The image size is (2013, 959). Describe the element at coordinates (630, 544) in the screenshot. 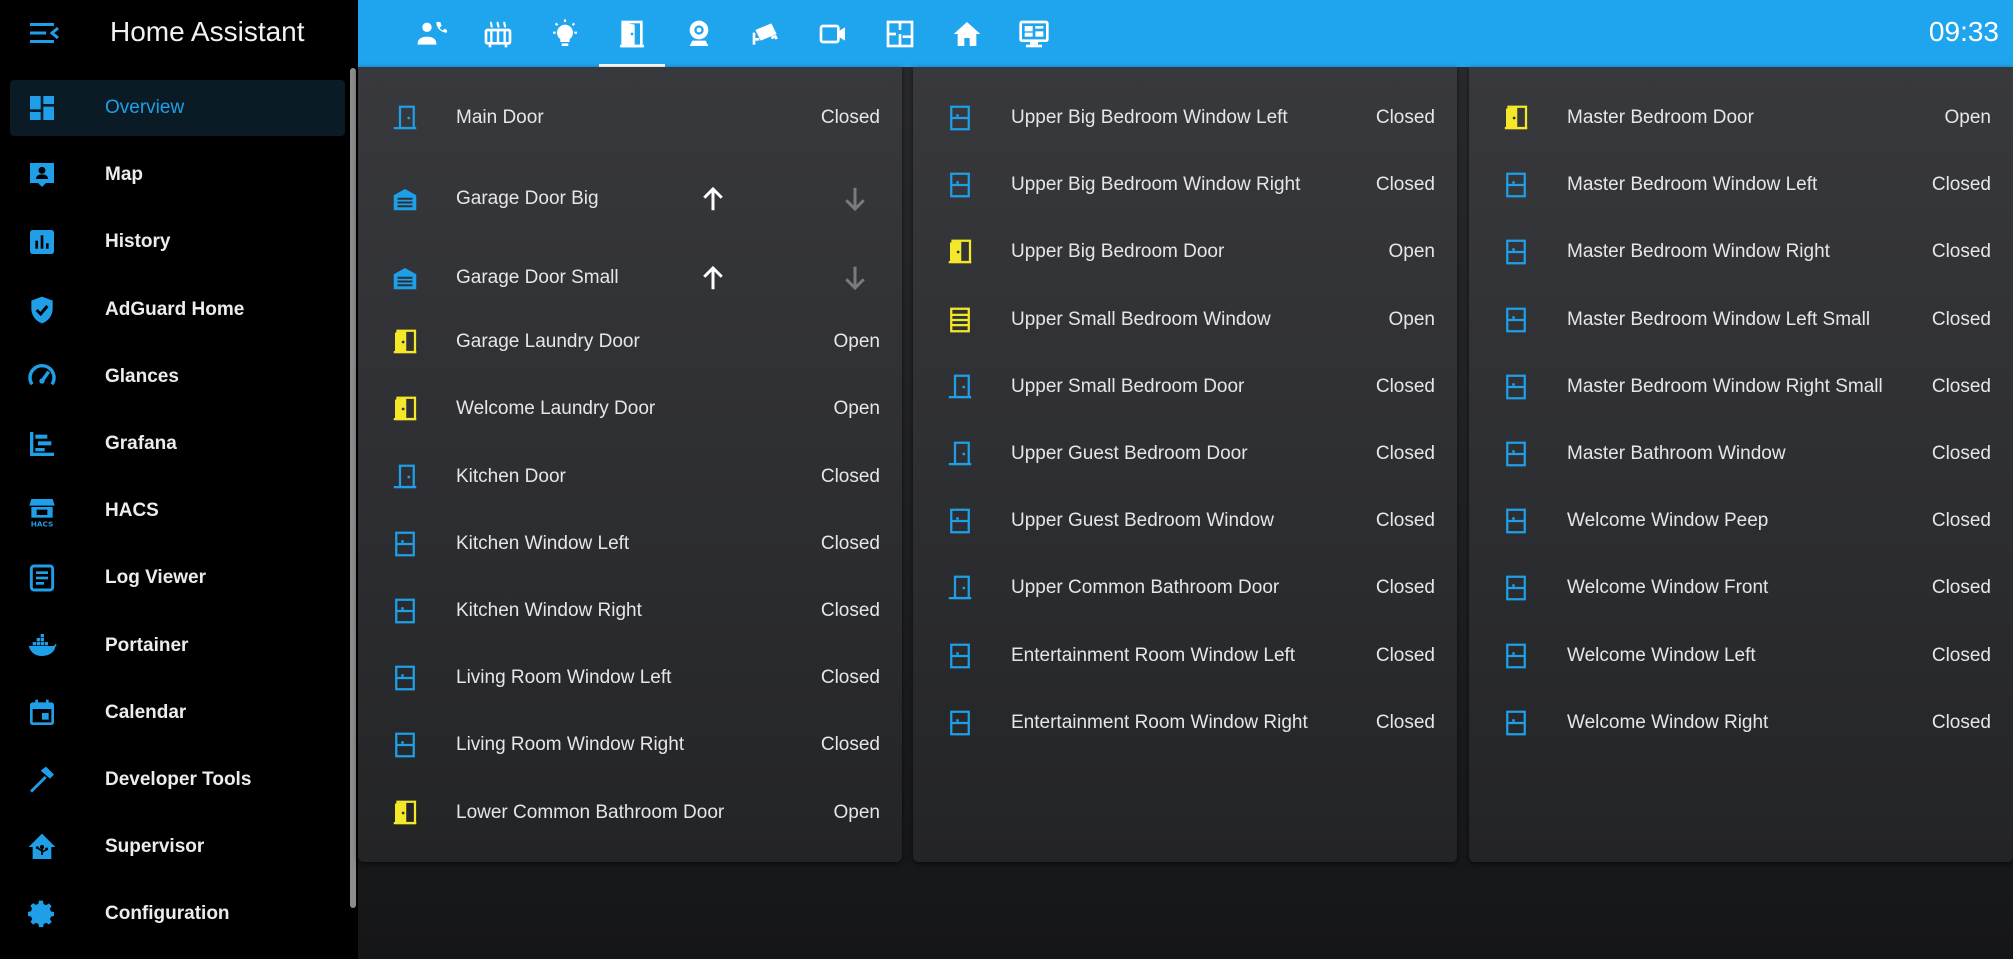

I see `entity-row: Kitchen Window Left Closed` at that location.